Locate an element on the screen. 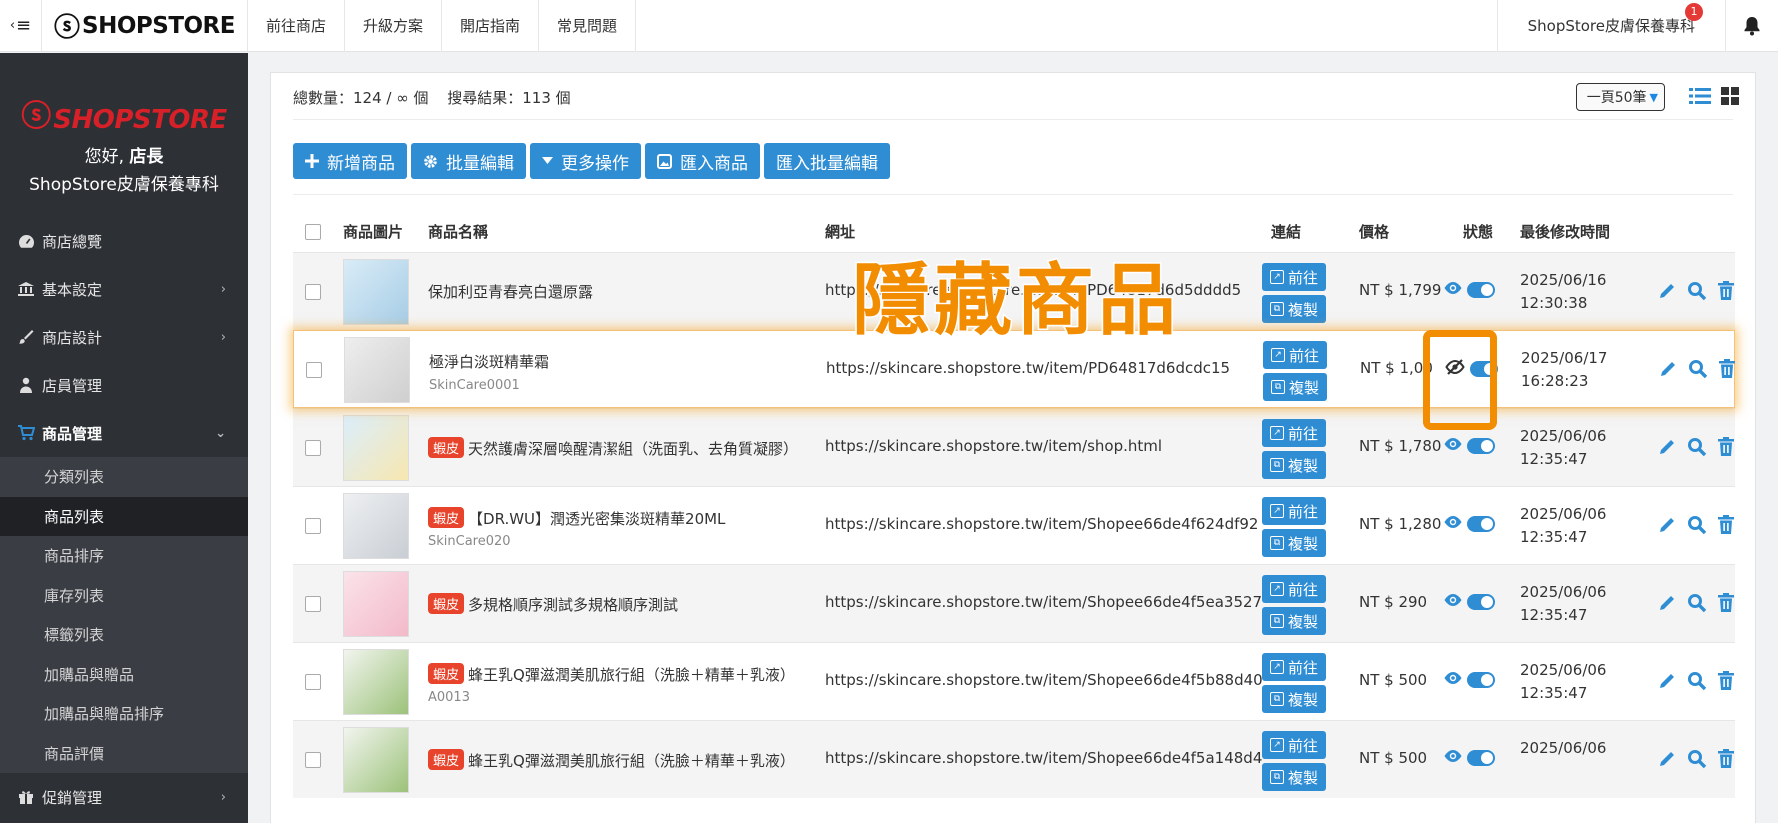 The image size is (1778, 823). bell-icon is located at coordinates (1752, 26).